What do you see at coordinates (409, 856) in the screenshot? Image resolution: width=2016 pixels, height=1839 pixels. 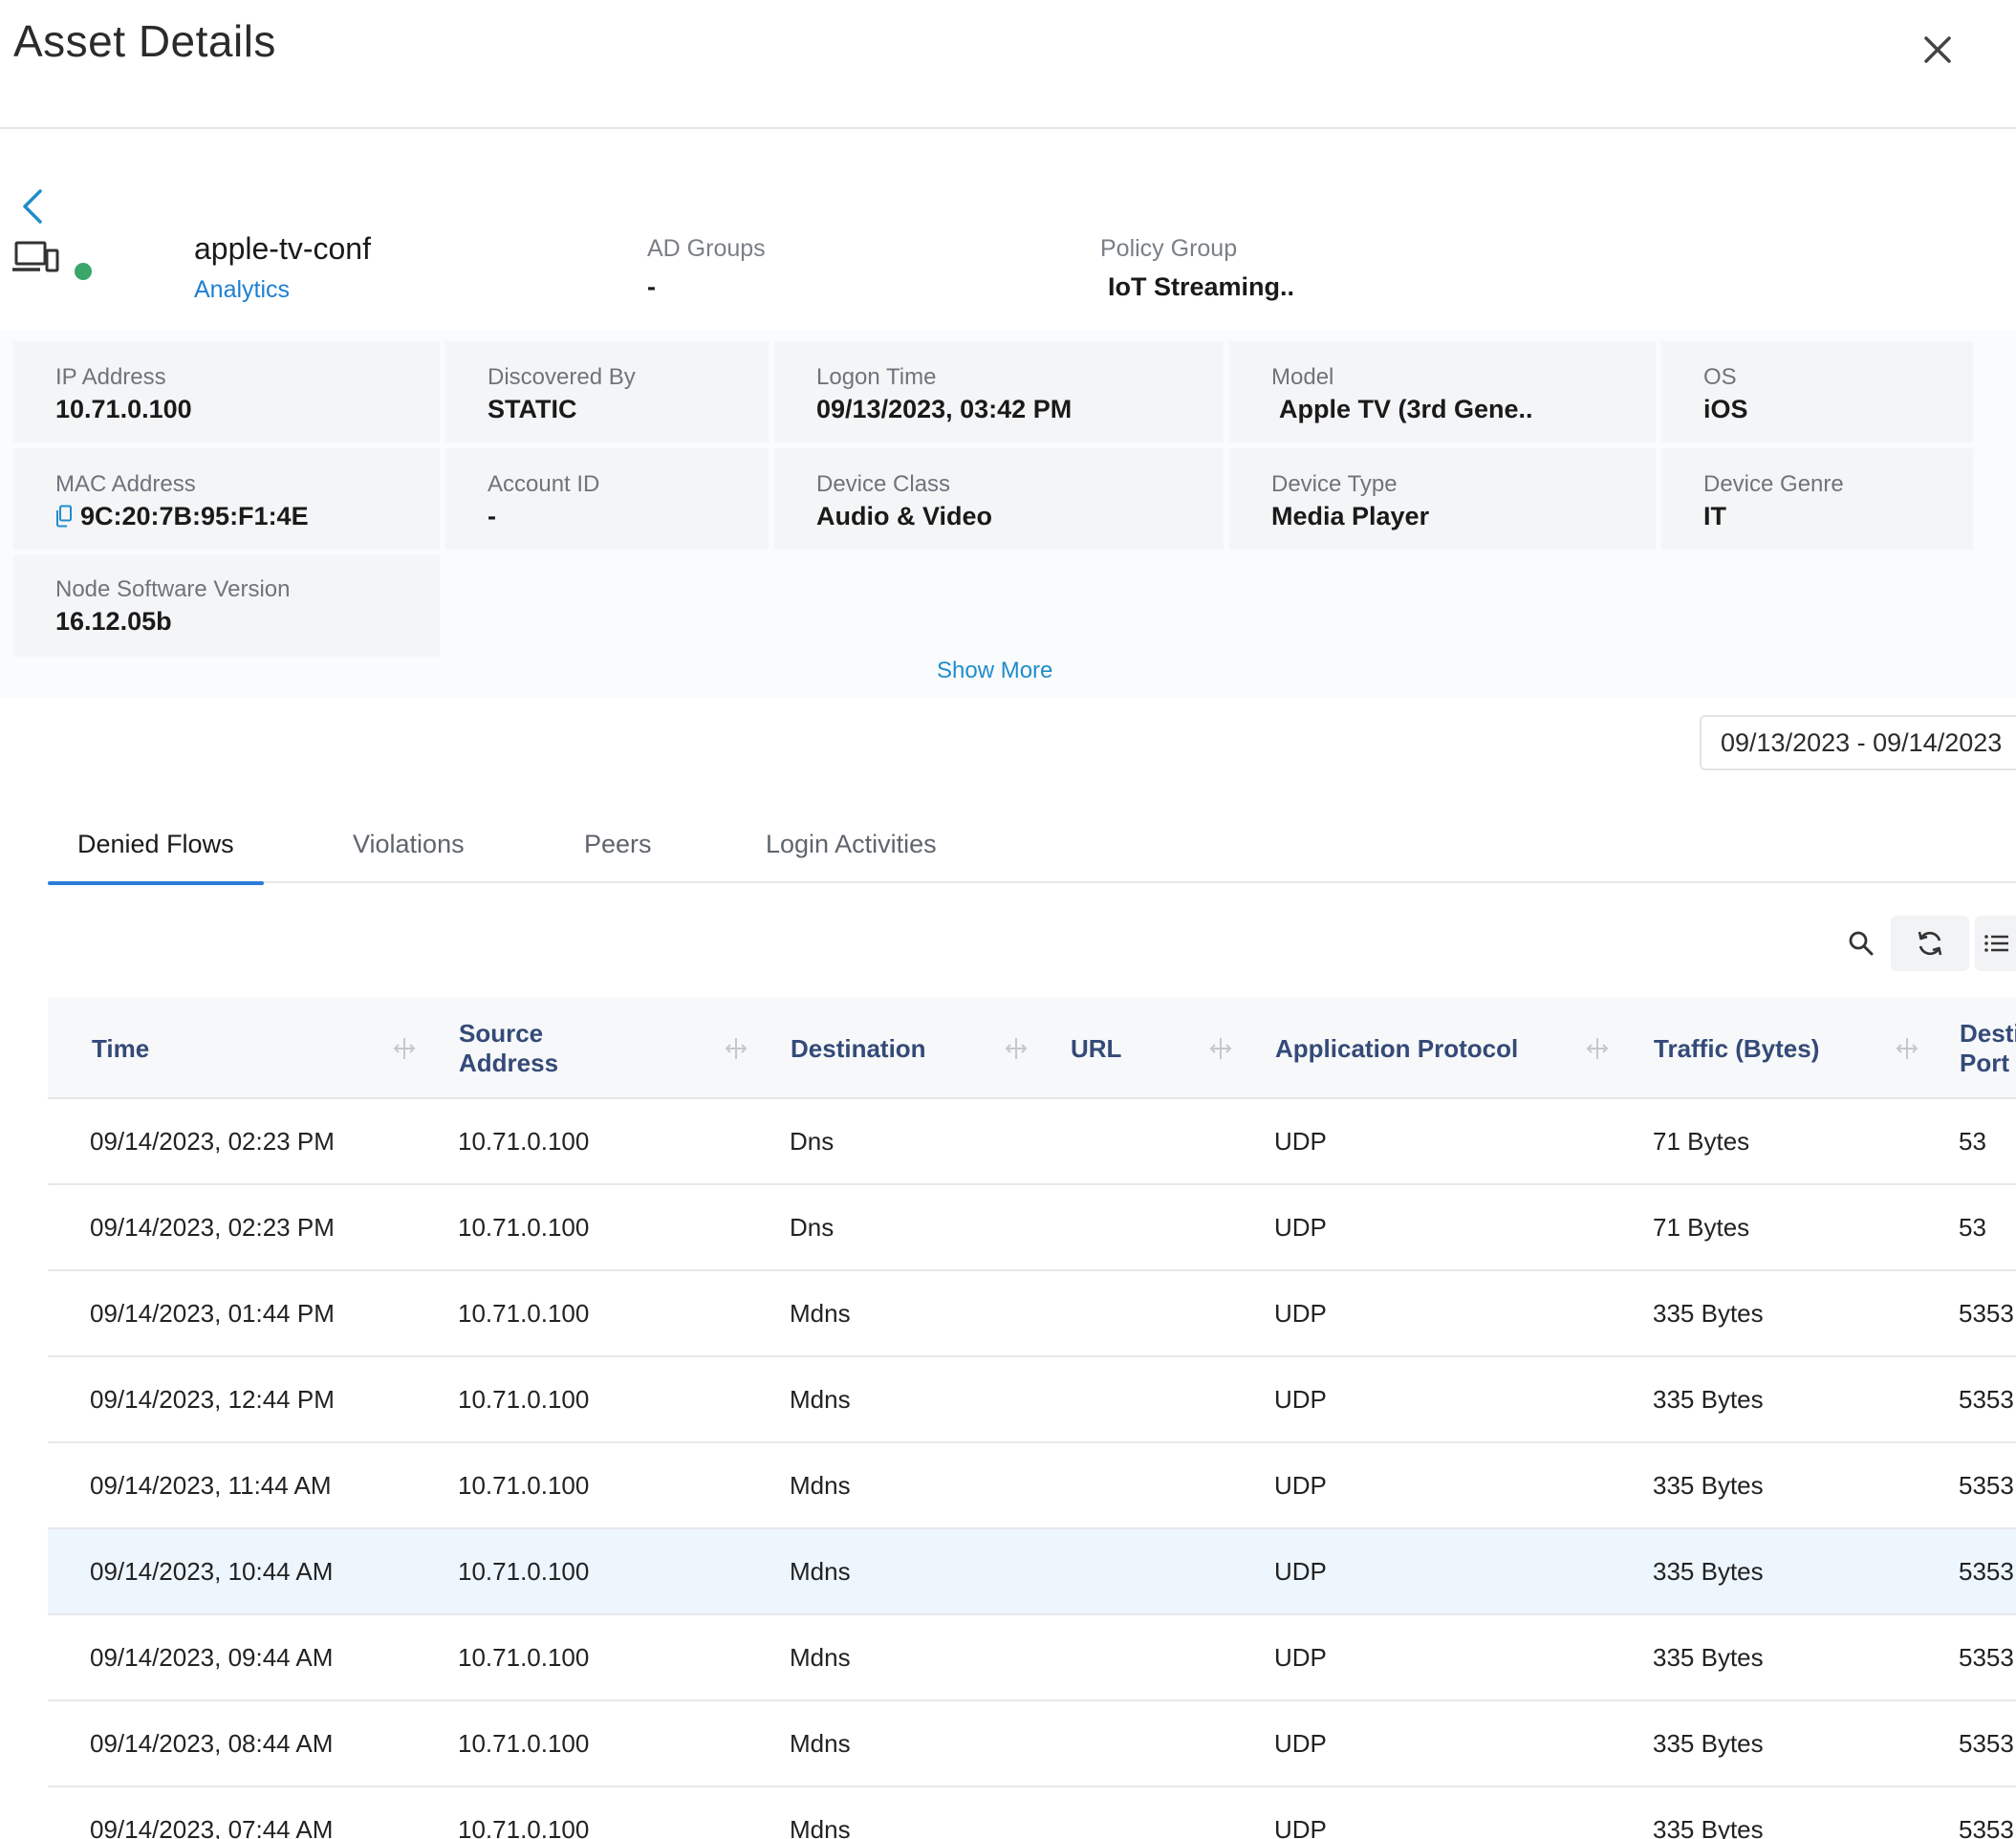 I see `tab-violations: Violations` at bounding box center [409, 856].